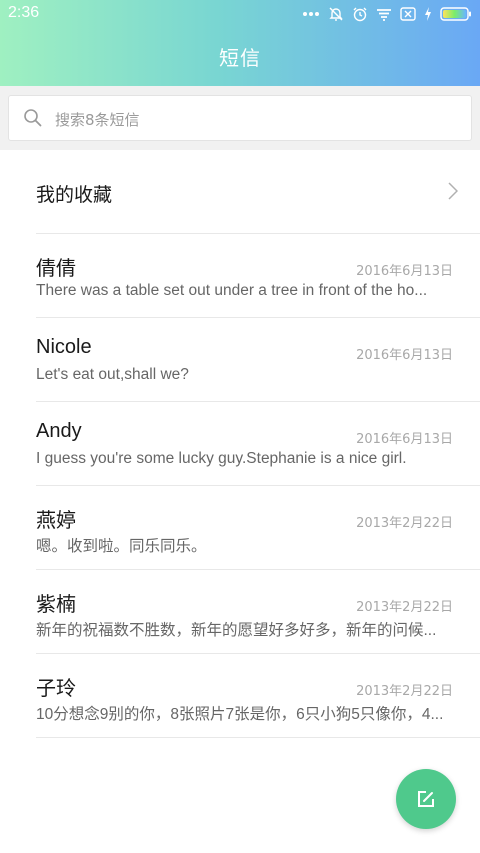 The height and width of the screenshot is (853, 480). What do you see at coordinates (56, 689) in the screenshot?
I see `contact-name: 子玲` at bounding box center [56, 689].